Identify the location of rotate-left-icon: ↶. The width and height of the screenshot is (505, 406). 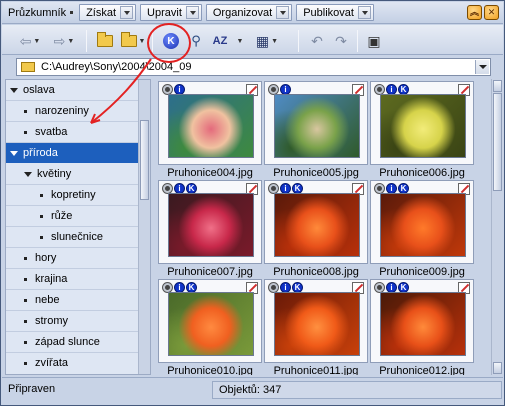
(317, 40).